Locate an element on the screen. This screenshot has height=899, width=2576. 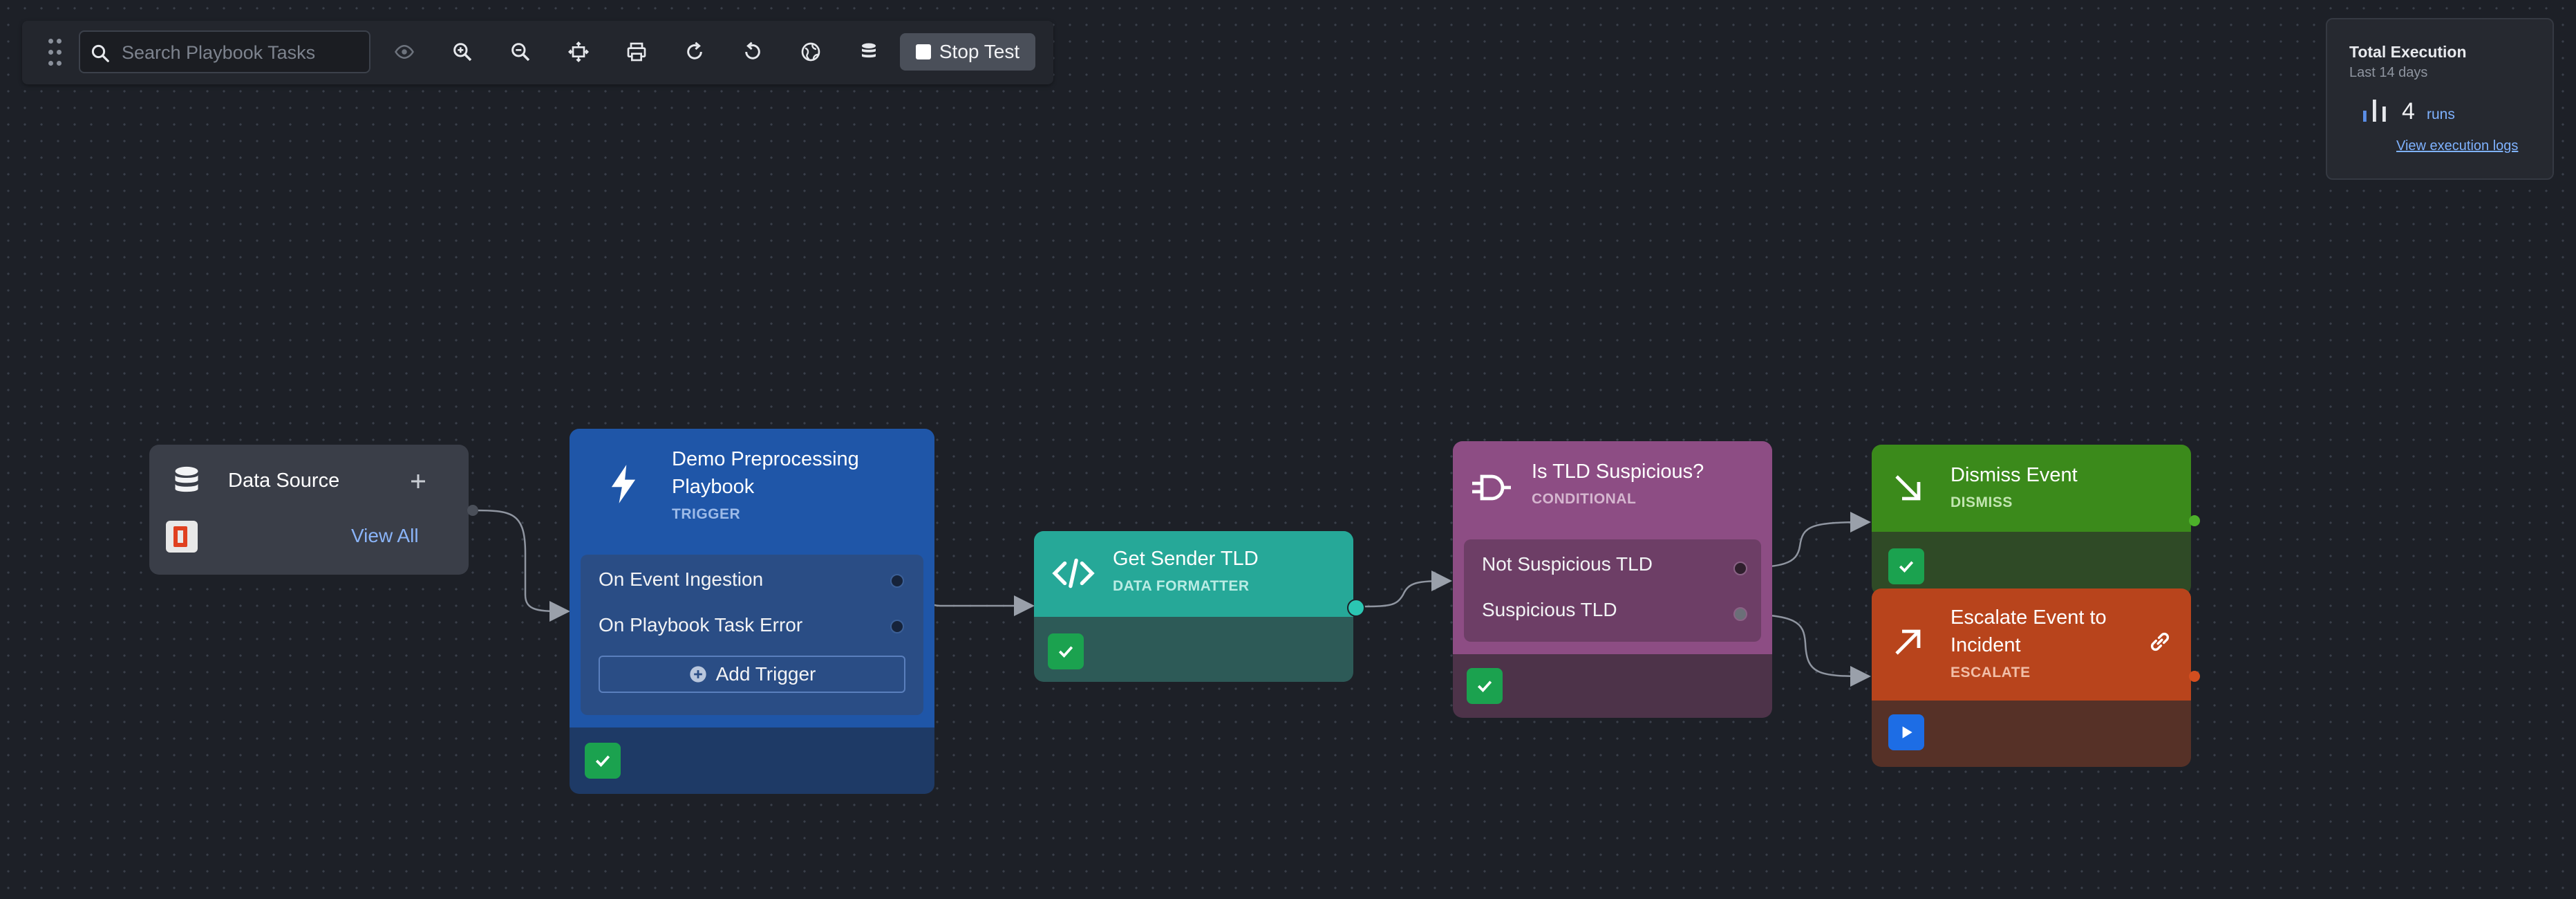
branch-item: Not Suspicious TLD is located at coordinates (1567, 564).